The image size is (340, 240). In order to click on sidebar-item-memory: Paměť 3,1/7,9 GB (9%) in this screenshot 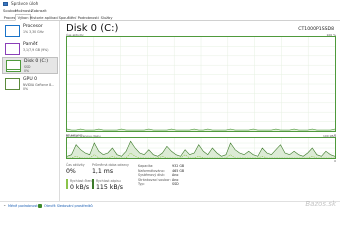, I will do `click(30, 49)`.